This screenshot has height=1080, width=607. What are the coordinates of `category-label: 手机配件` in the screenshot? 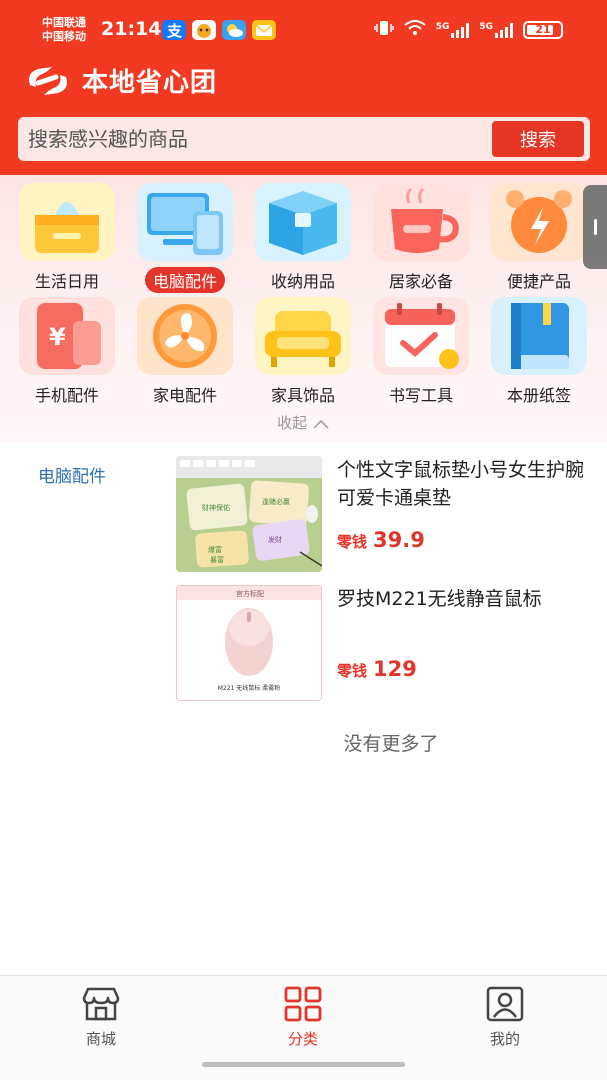 It's located at (66, 395).